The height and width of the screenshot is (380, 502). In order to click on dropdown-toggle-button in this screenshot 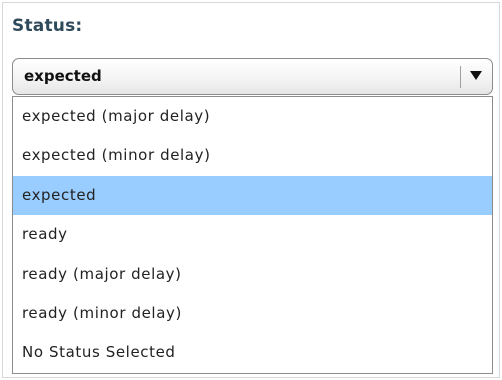, I will do `click(477, 76)`.